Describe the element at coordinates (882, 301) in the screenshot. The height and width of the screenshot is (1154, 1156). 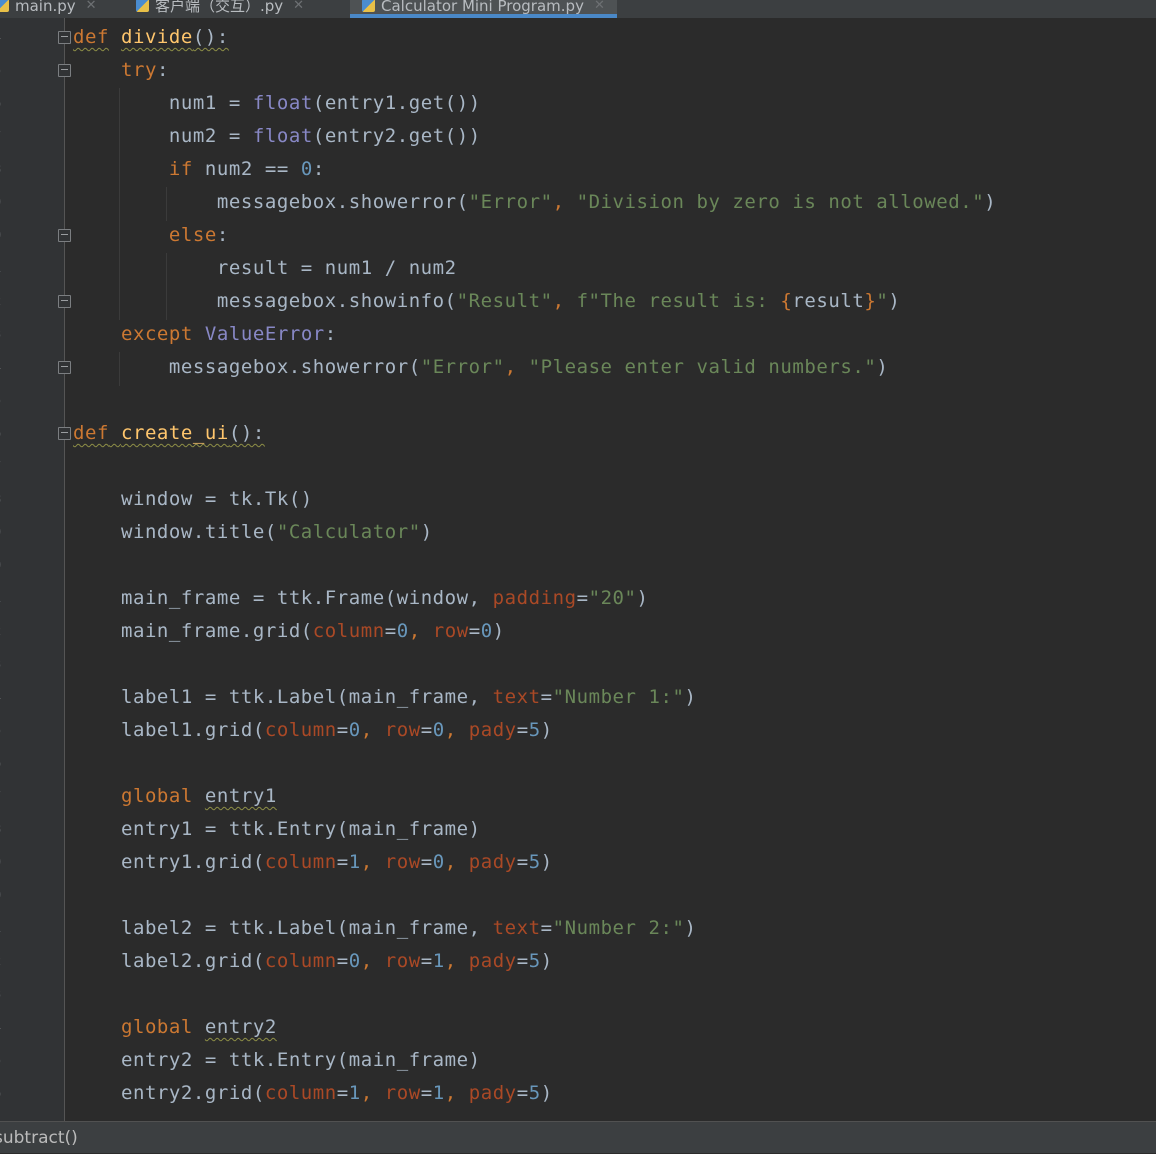
I see `string-literal: "` at that location.